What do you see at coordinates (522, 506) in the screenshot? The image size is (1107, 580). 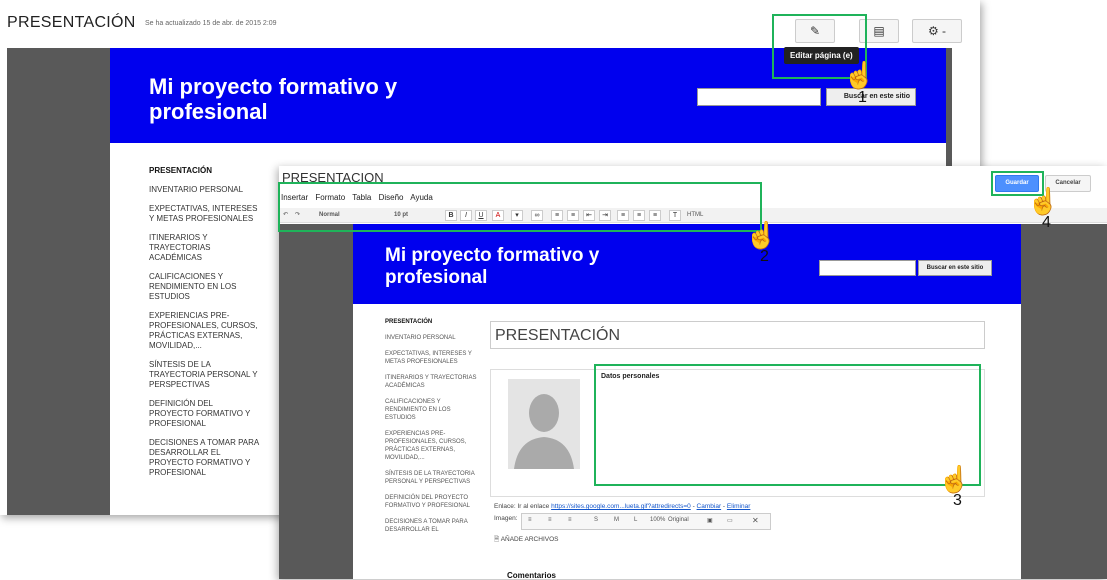 I see `link-prefix: Enlace: Ir al enlace` at bounding box center [522, 506].